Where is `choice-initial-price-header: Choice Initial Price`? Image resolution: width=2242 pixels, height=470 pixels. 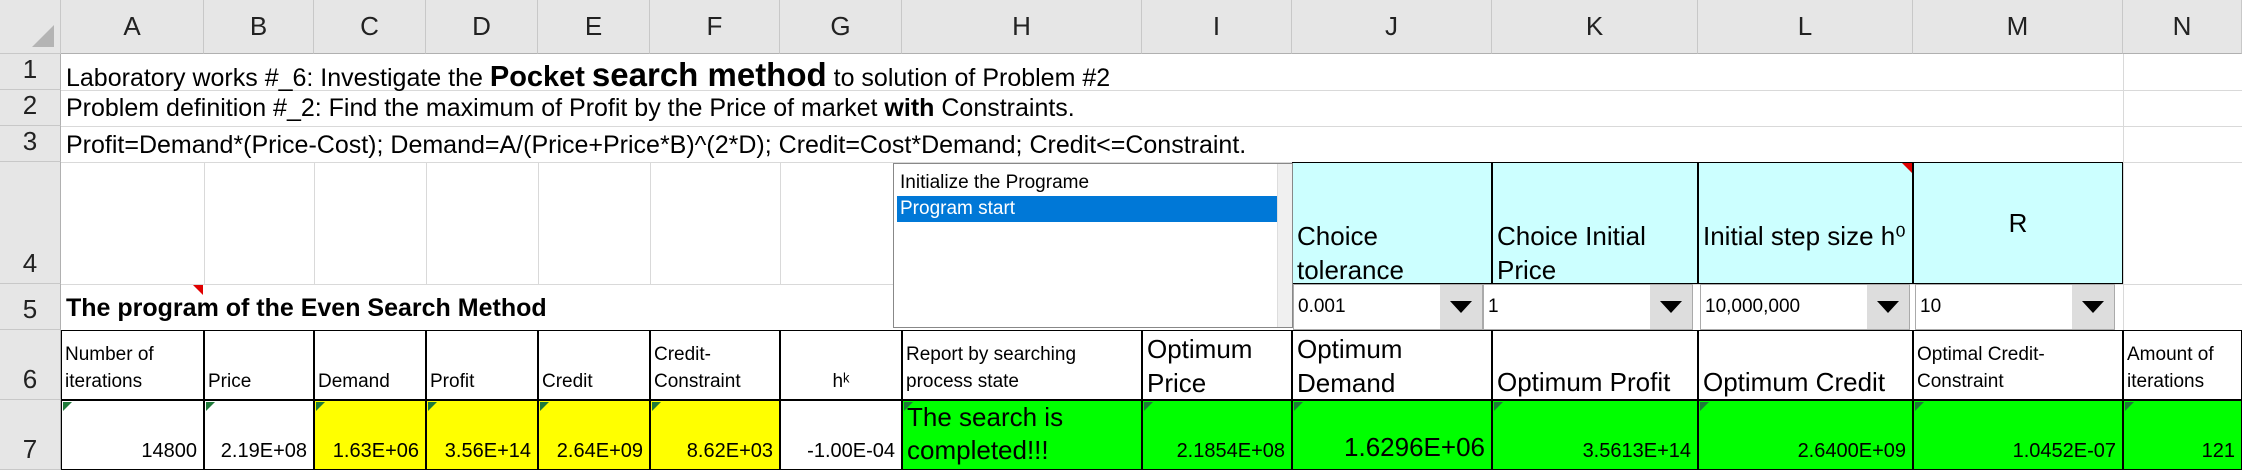 choice-initial-price-header: Choice Initial Price is located at coordinates (1595, 223).